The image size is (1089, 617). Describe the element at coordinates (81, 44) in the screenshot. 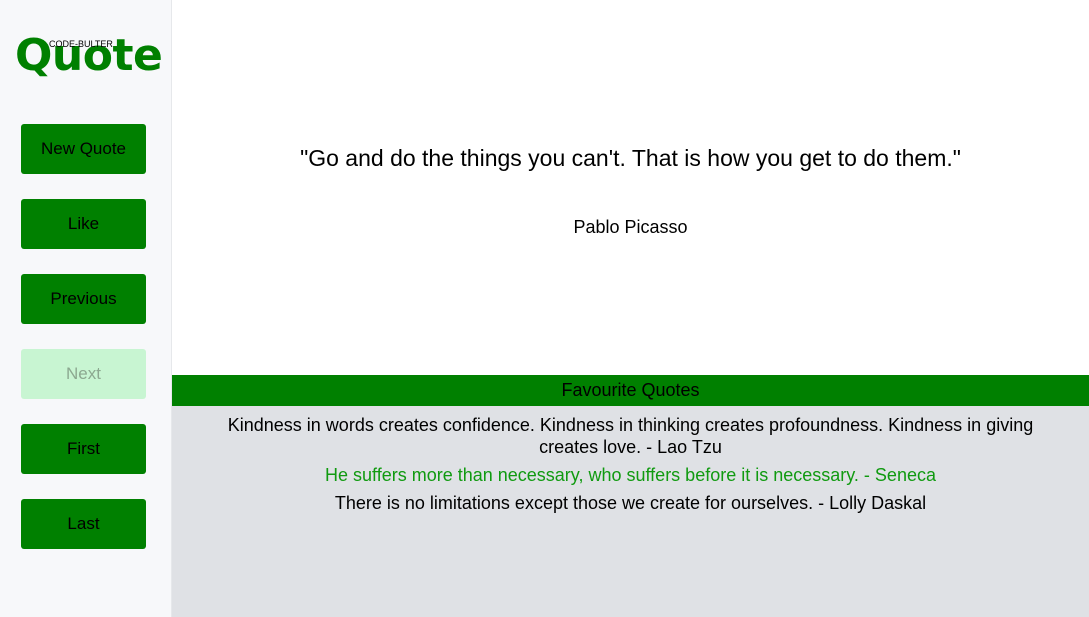

I see `logo-subtitle: CODE-BULTER` at that location.